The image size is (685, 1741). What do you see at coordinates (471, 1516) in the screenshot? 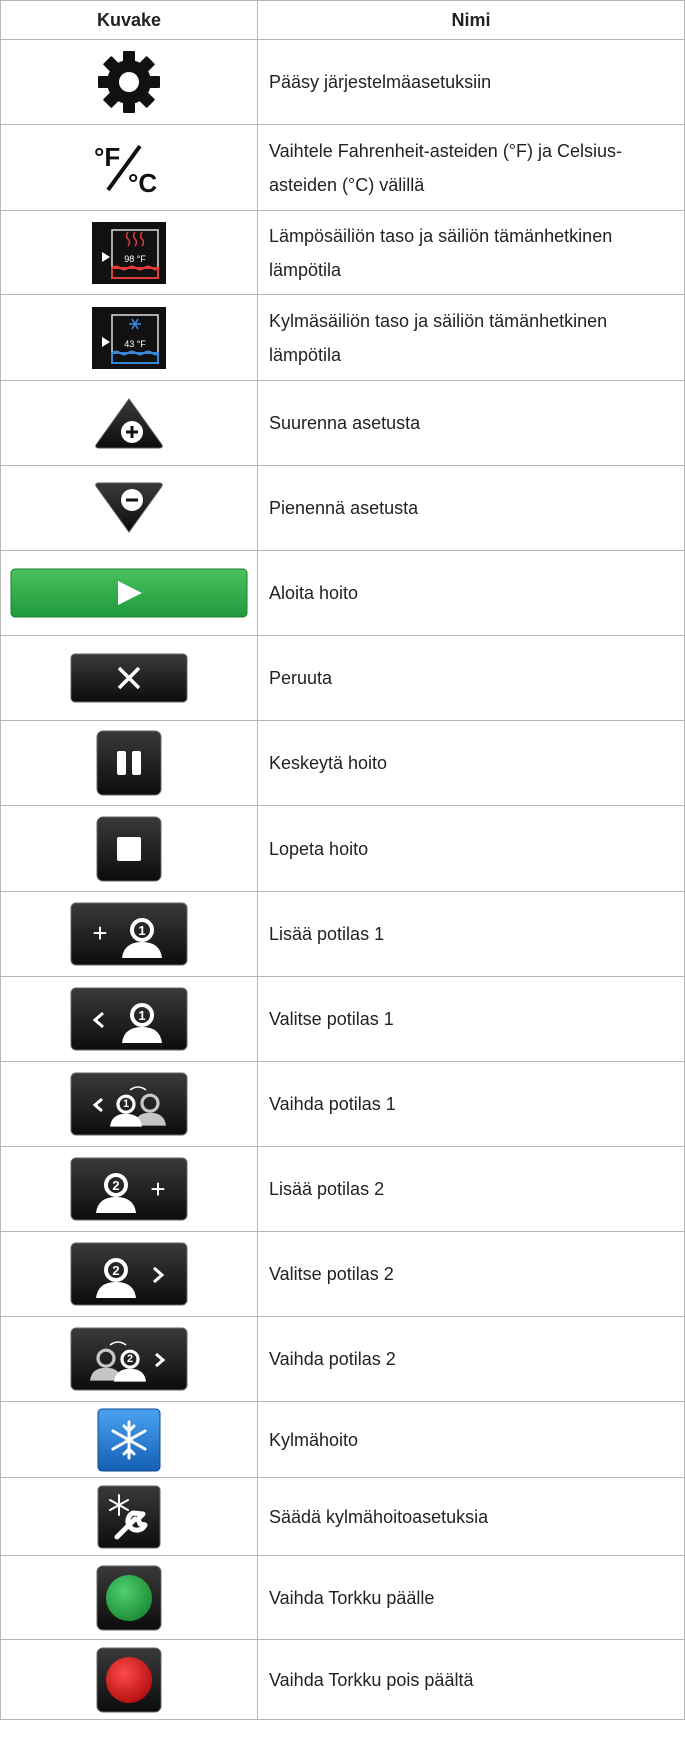
I see `row-name: Säädä kylmähoitoasetuksia` at bounding box center [471, 1516].